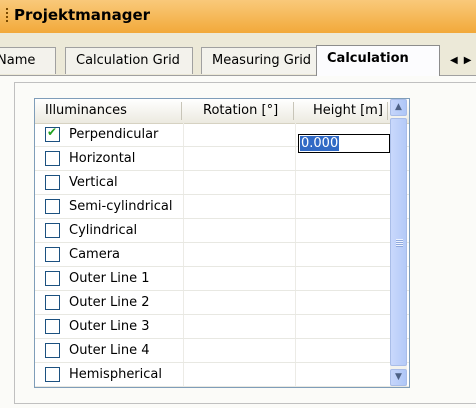 The height and width of the screenshot is (408, 476). What do you see at coordinates (82, 15) in the screenshot?
I see `panel-title: Projektmanager` at bounding box center [82, 15].